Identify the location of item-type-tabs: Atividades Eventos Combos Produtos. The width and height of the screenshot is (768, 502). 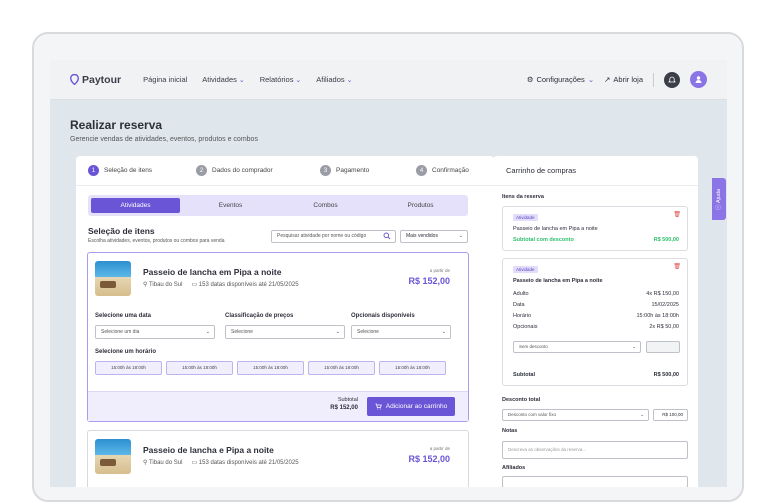
(278, 205).